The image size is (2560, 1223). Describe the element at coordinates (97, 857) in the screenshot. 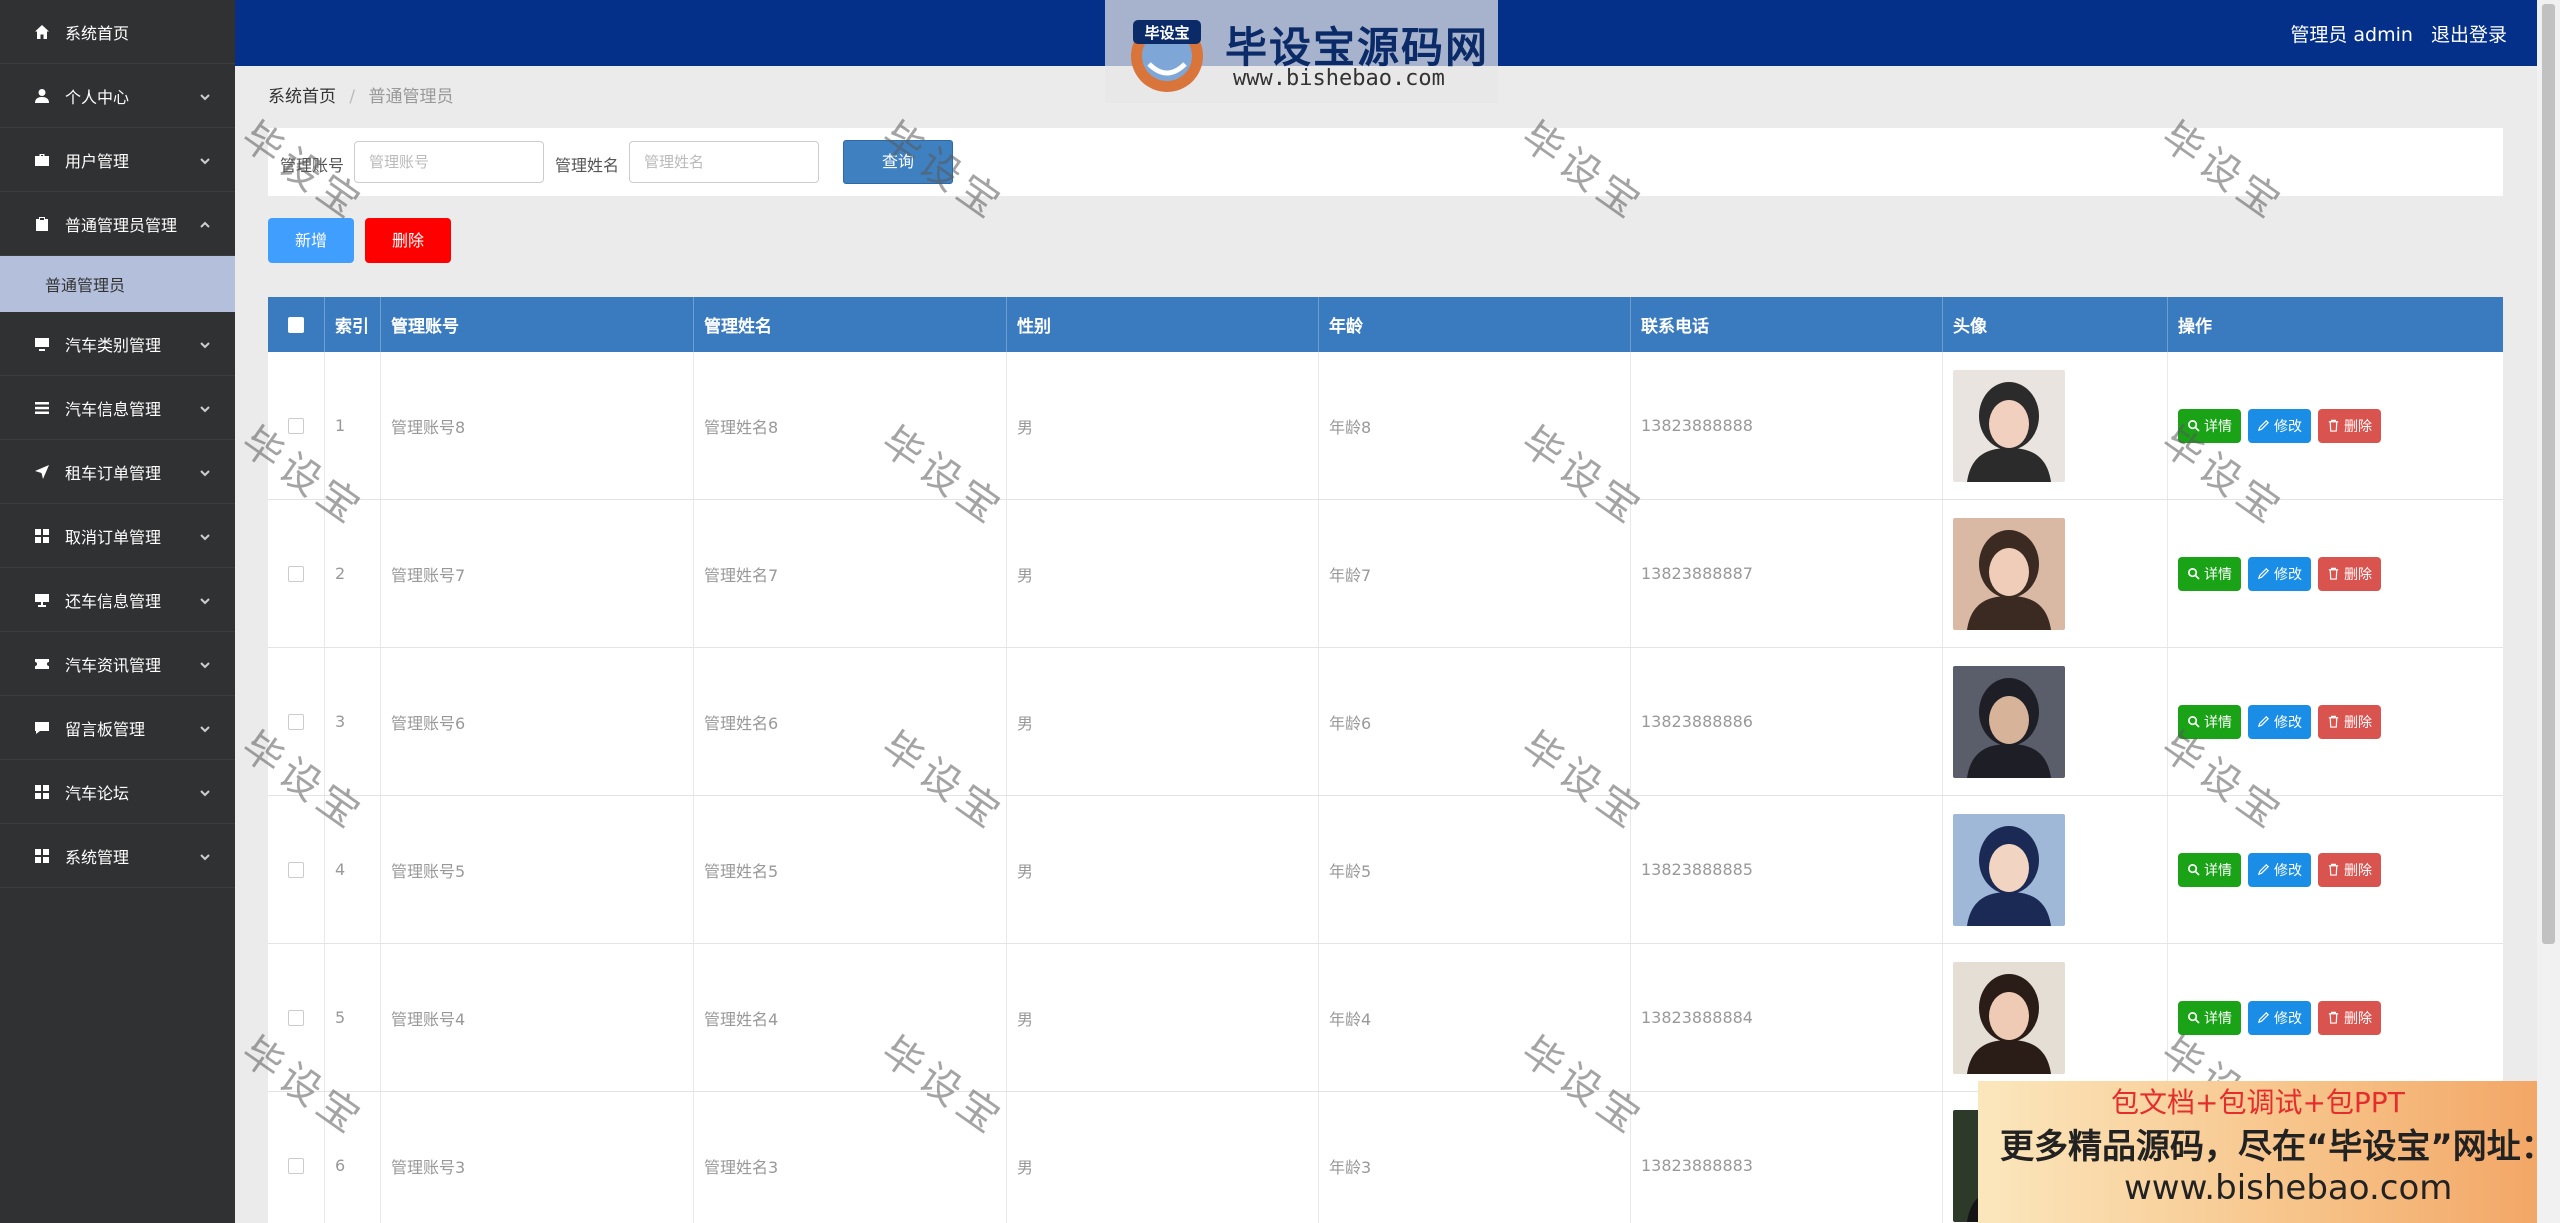

I see `sidebar-item-label: 系统管理` at that location.